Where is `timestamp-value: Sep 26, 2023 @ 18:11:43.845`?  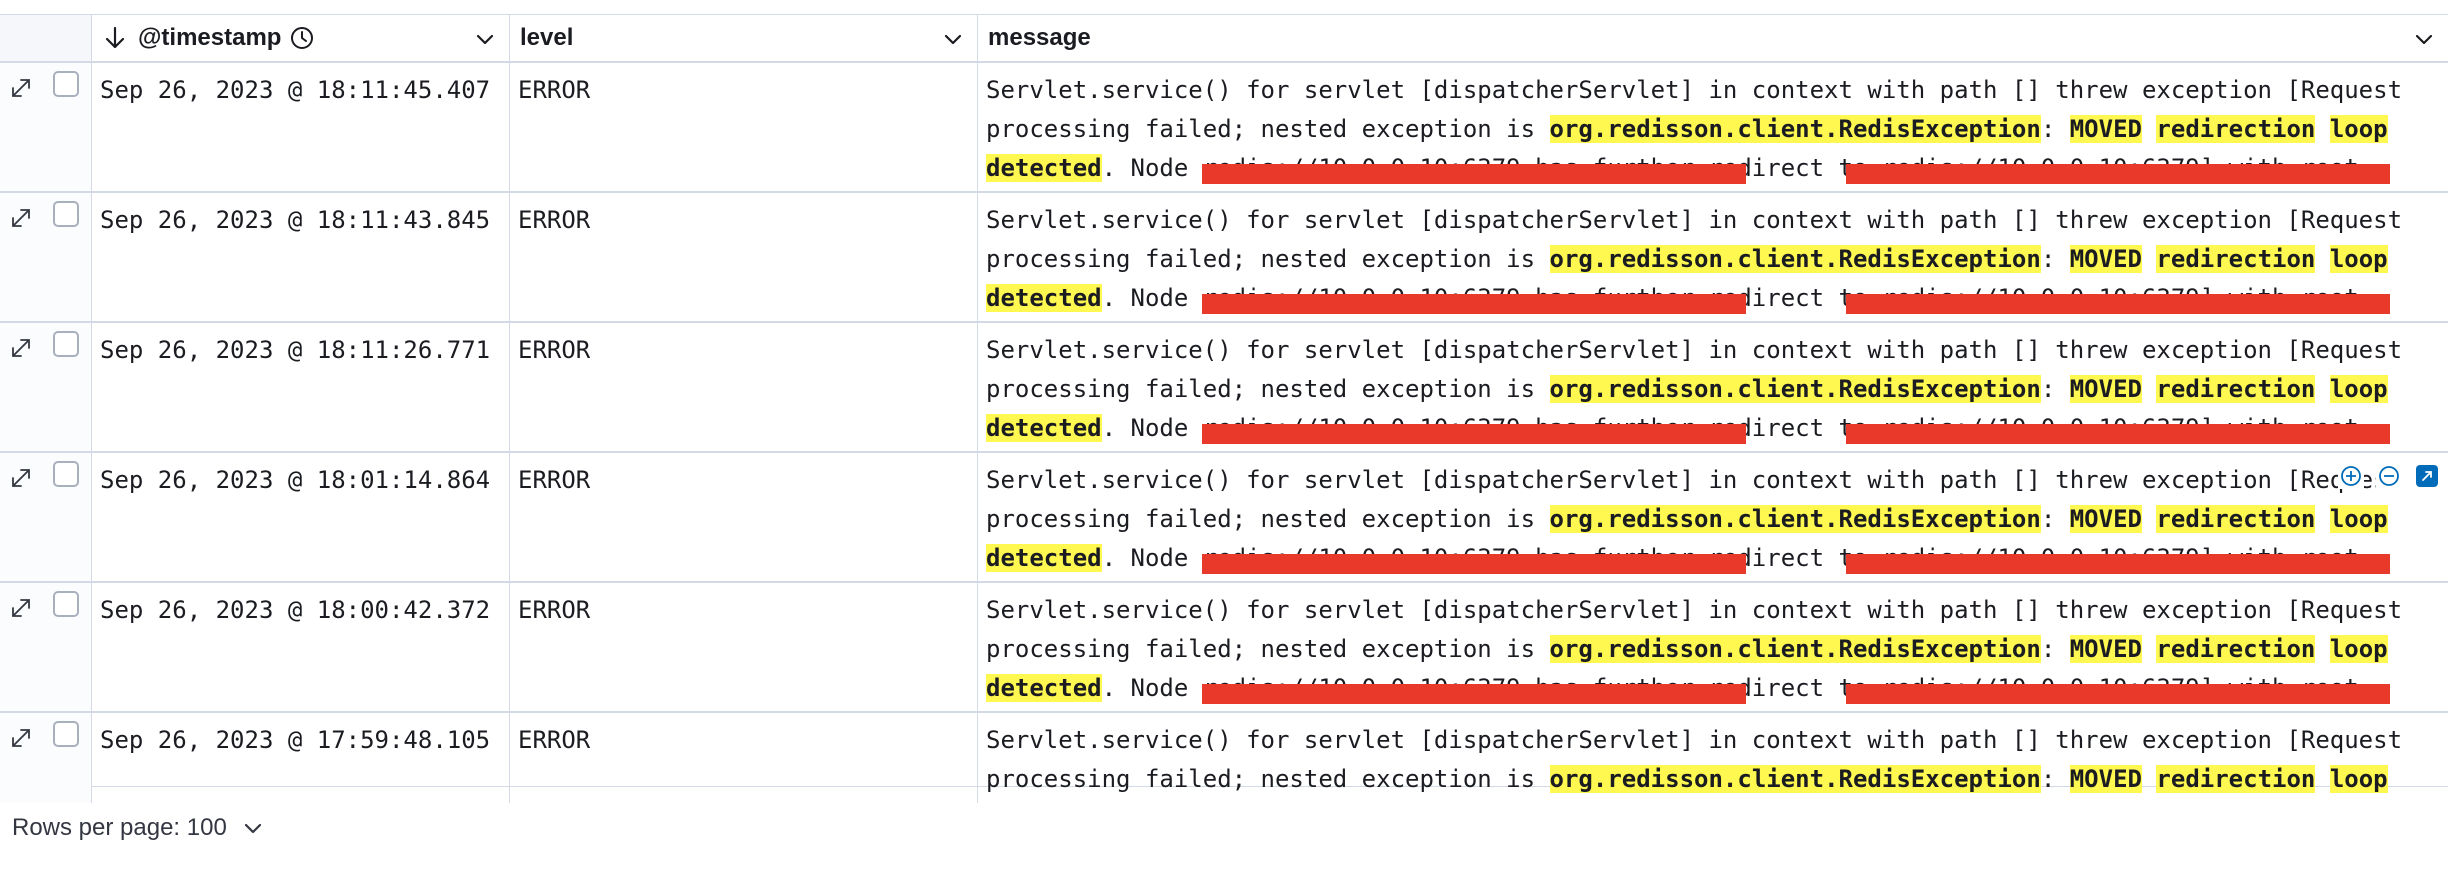 timestamp-value: Sep 26, 2023 @ 18:11:43.845 is located at coordinates (295, 220).